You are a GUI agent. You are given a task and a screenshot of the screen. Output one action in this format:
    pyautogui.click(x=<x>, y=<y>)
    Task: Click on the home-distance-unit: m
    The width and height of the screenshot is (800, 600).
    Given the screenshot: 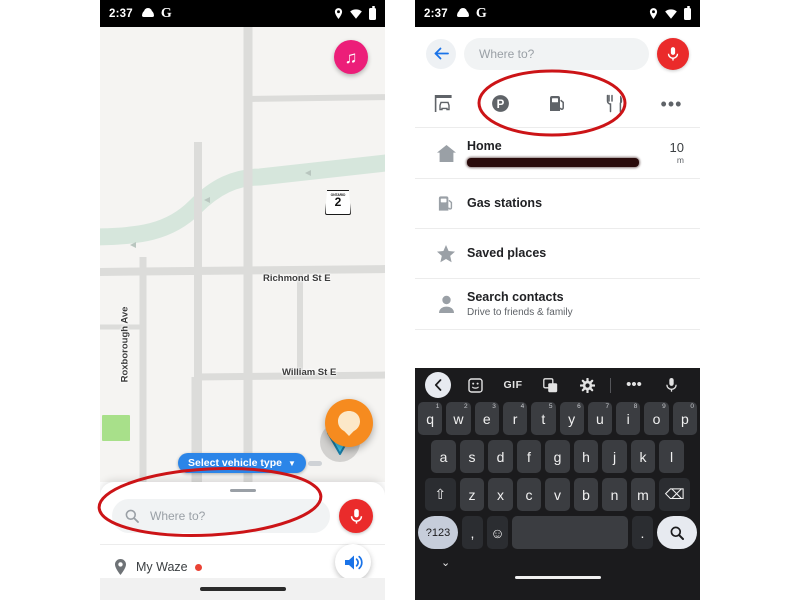 What is the action you would take?
    pyautogui.click(x=680, y=160)
    